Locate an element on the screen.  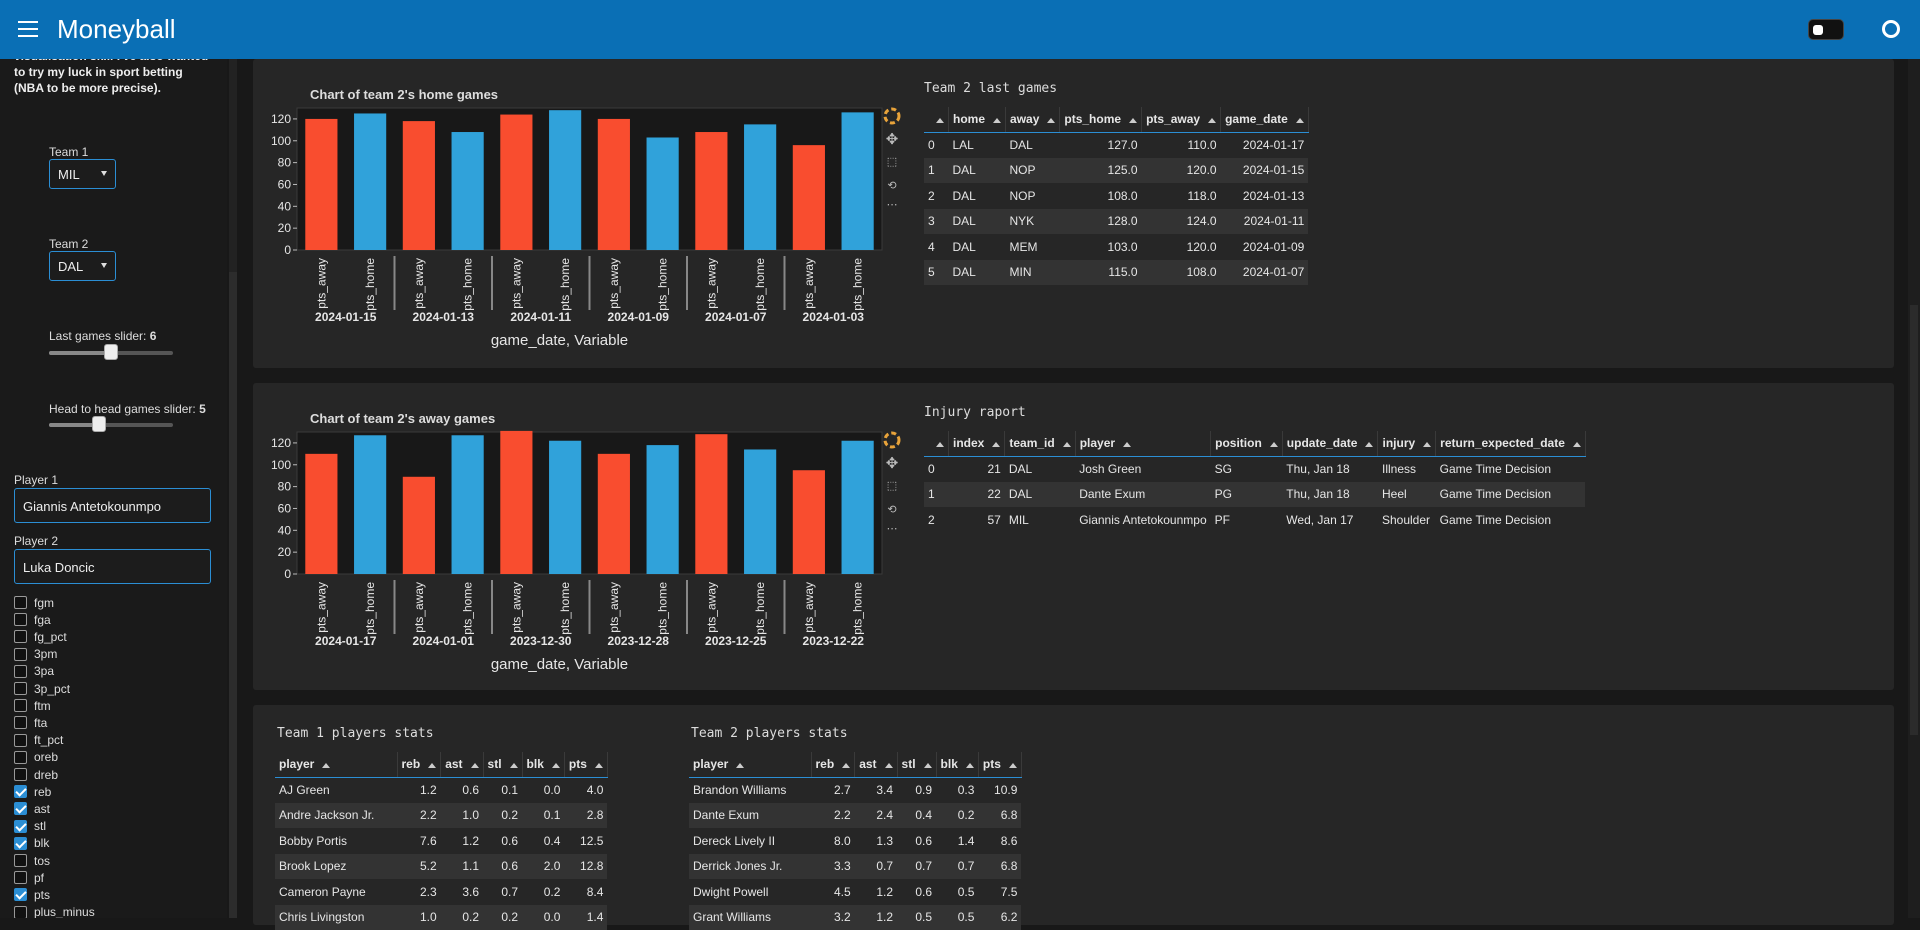
table-row: Dwight Powell4.51.20.60.57.5 is located at coordinates (855, 892).